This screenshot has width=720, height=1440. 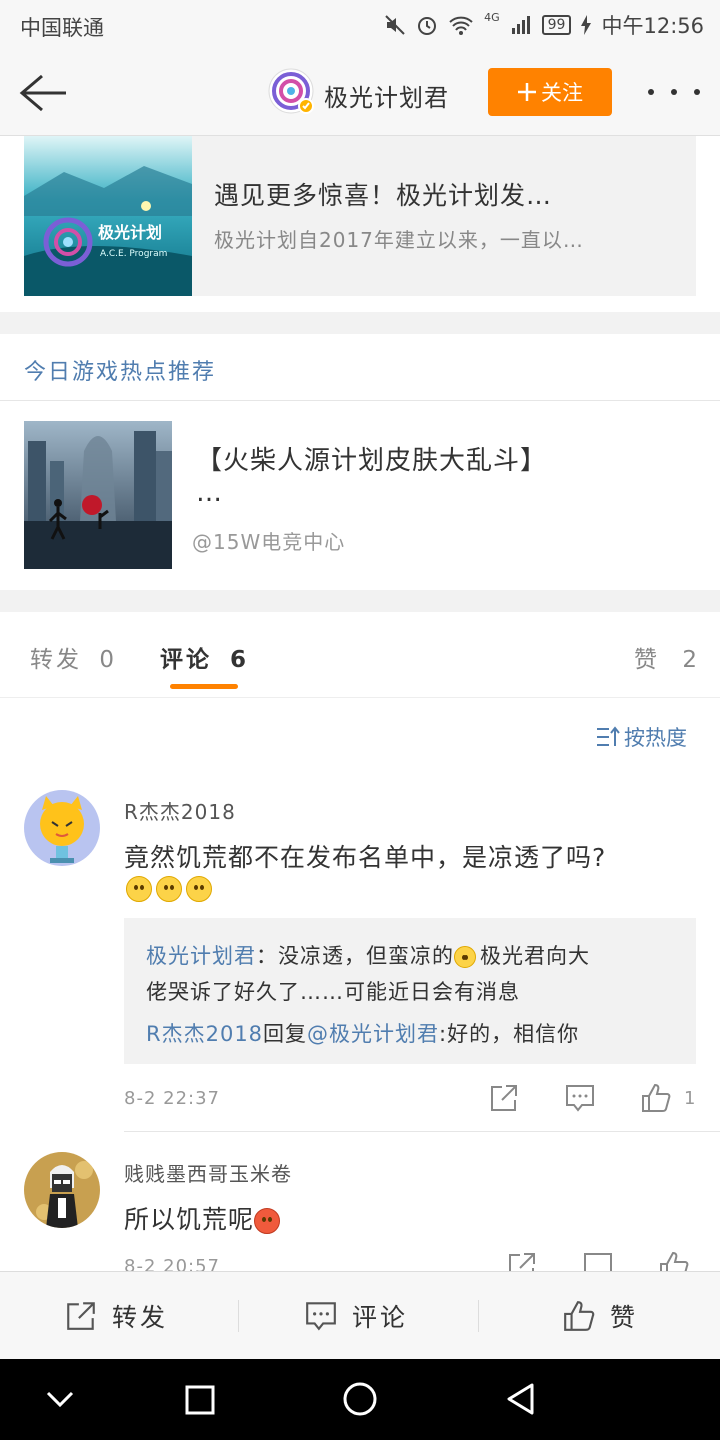 I want to click on tab-repost-label: 转发, so click(x=56, y=660).